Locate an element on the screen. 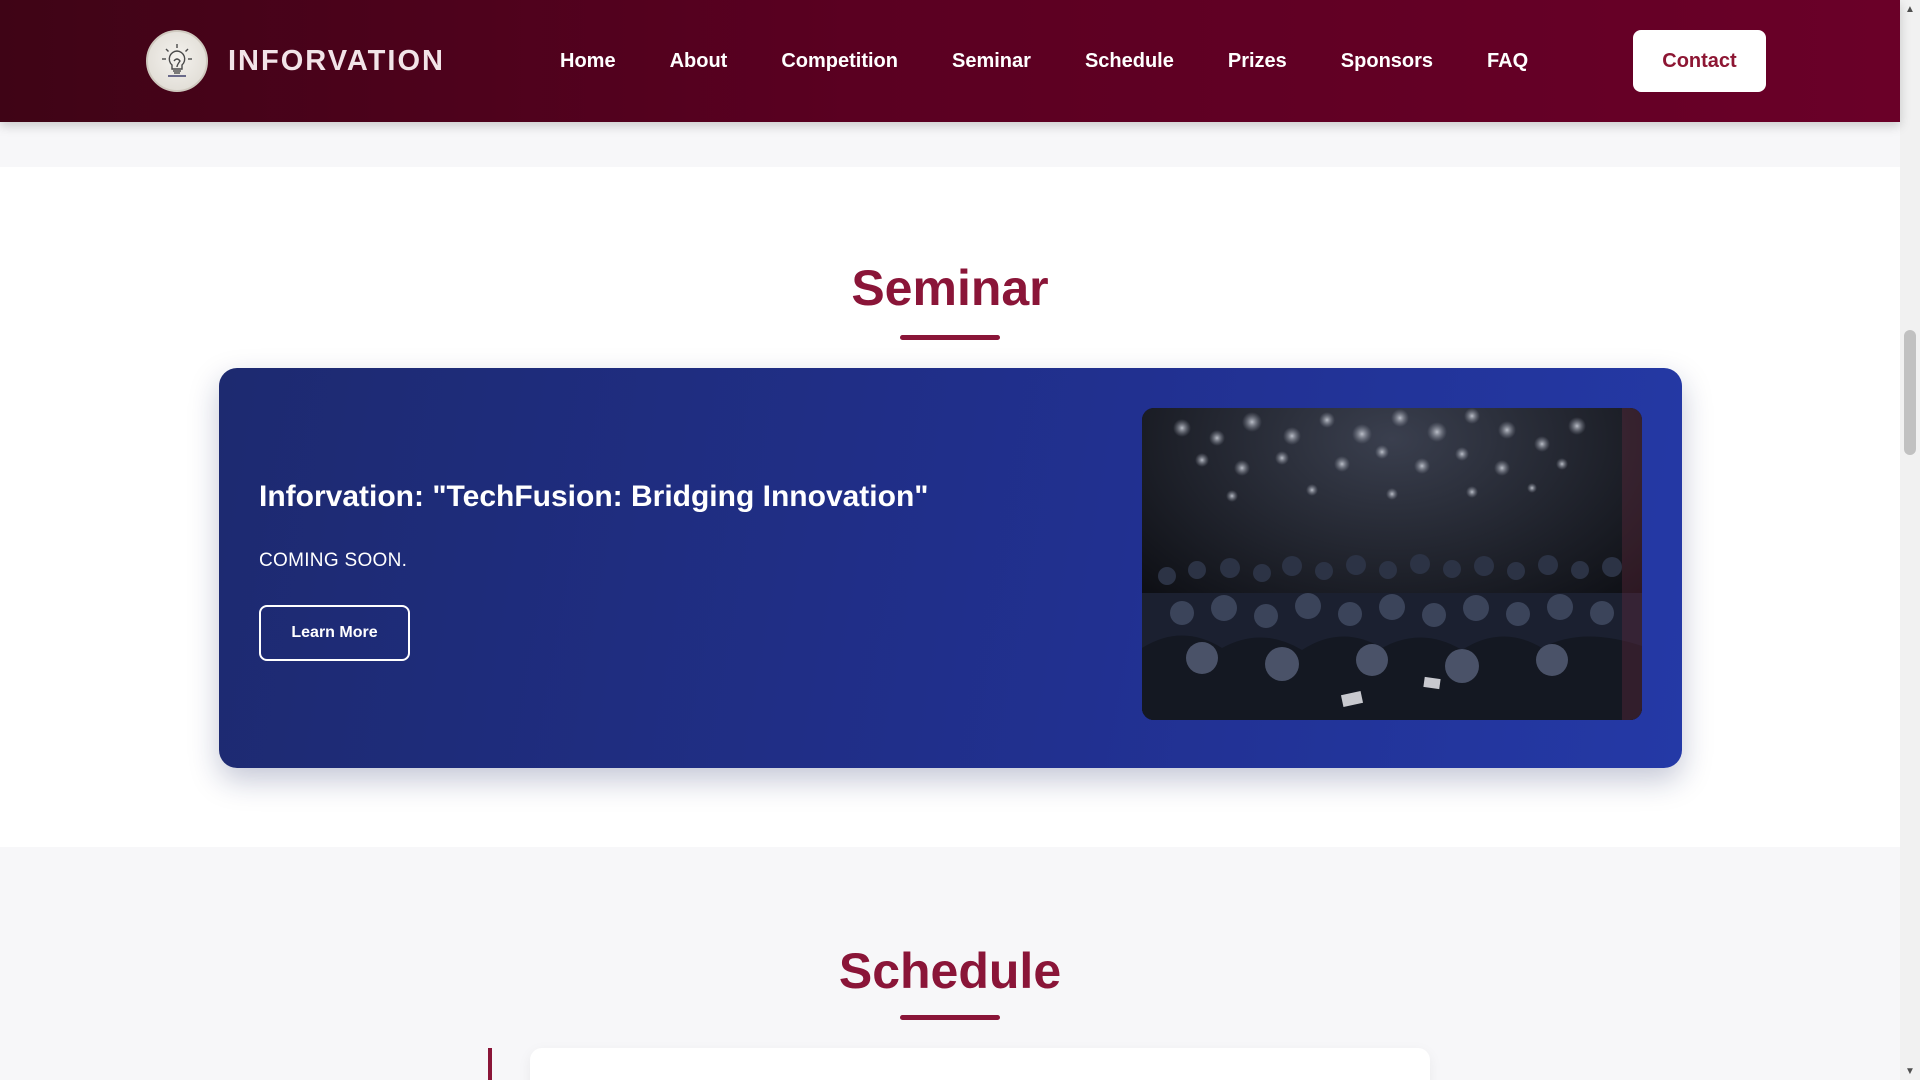  schedule-card is located at coordinates (980, 1064).